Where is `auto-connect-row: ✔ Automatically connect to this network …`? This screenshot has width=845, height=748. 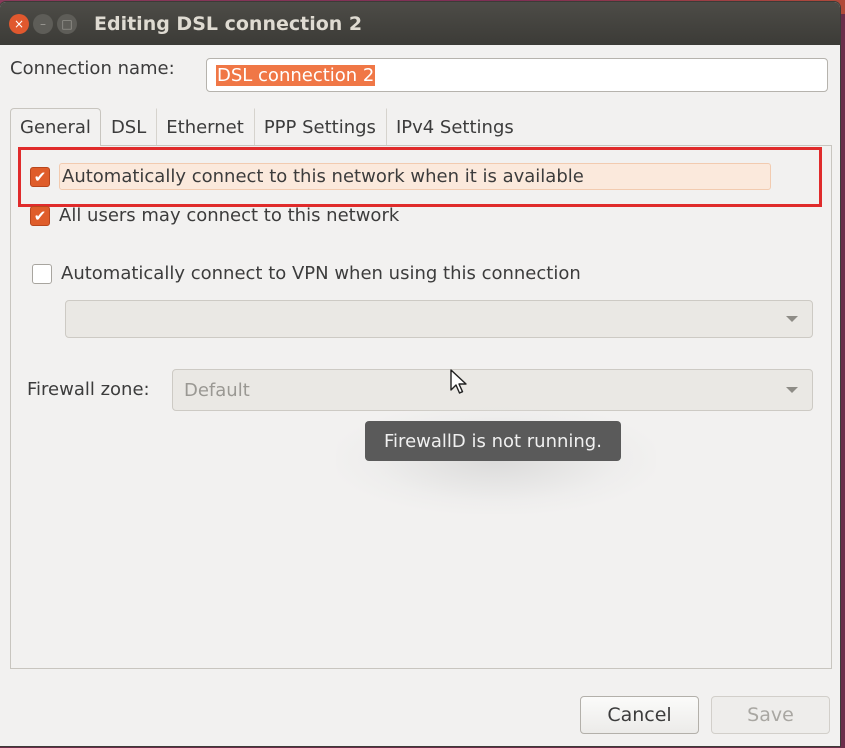
auto-connect-row: ✔ Automatically connect to this network … is located at coordinates (400, 176).